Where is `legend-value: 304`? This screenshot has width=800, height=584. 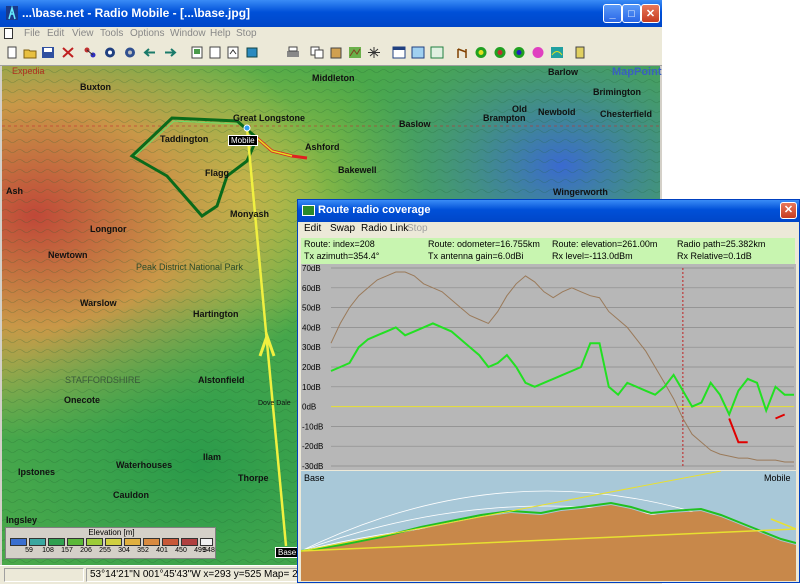
legend-value: 304 is located at coordinates (124, 550).